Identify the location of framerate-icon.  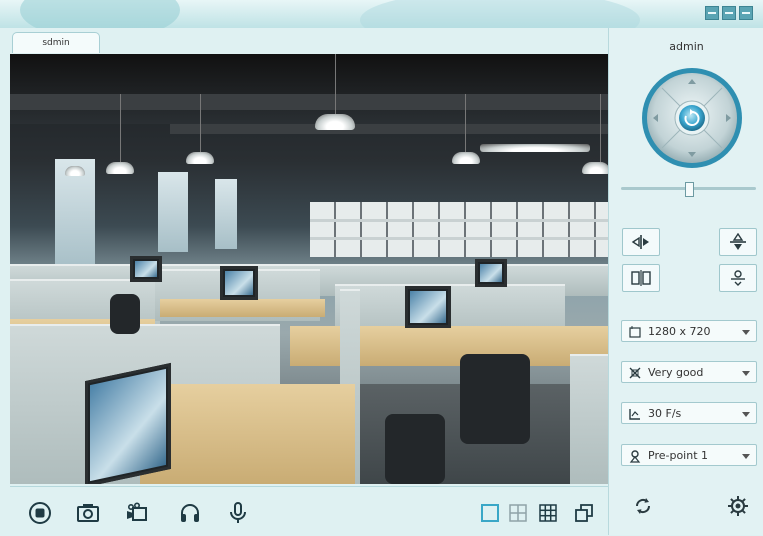
(634, 414).